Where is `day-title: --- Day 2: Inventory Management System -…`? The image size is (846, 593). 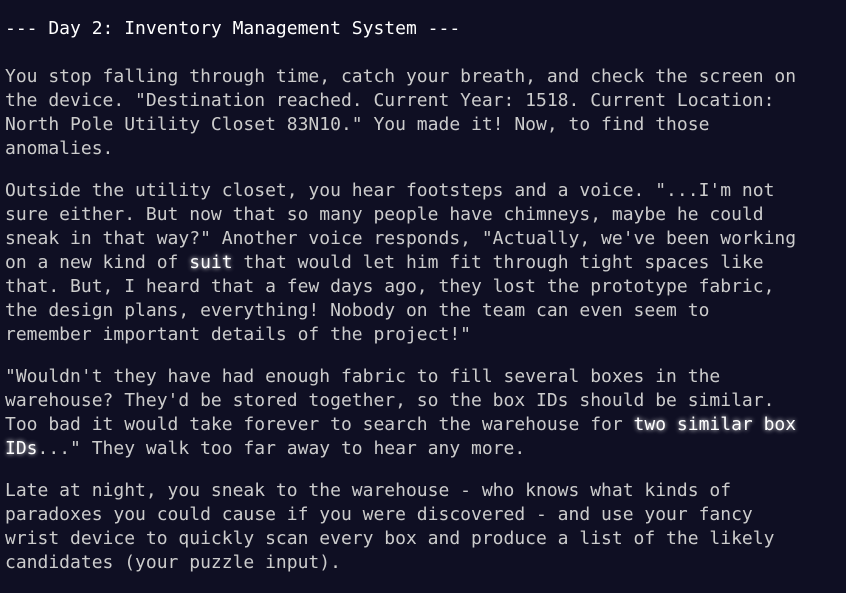 day-title: --- Day 2: Inventory Management System -… is located at coordinates (233, 28).